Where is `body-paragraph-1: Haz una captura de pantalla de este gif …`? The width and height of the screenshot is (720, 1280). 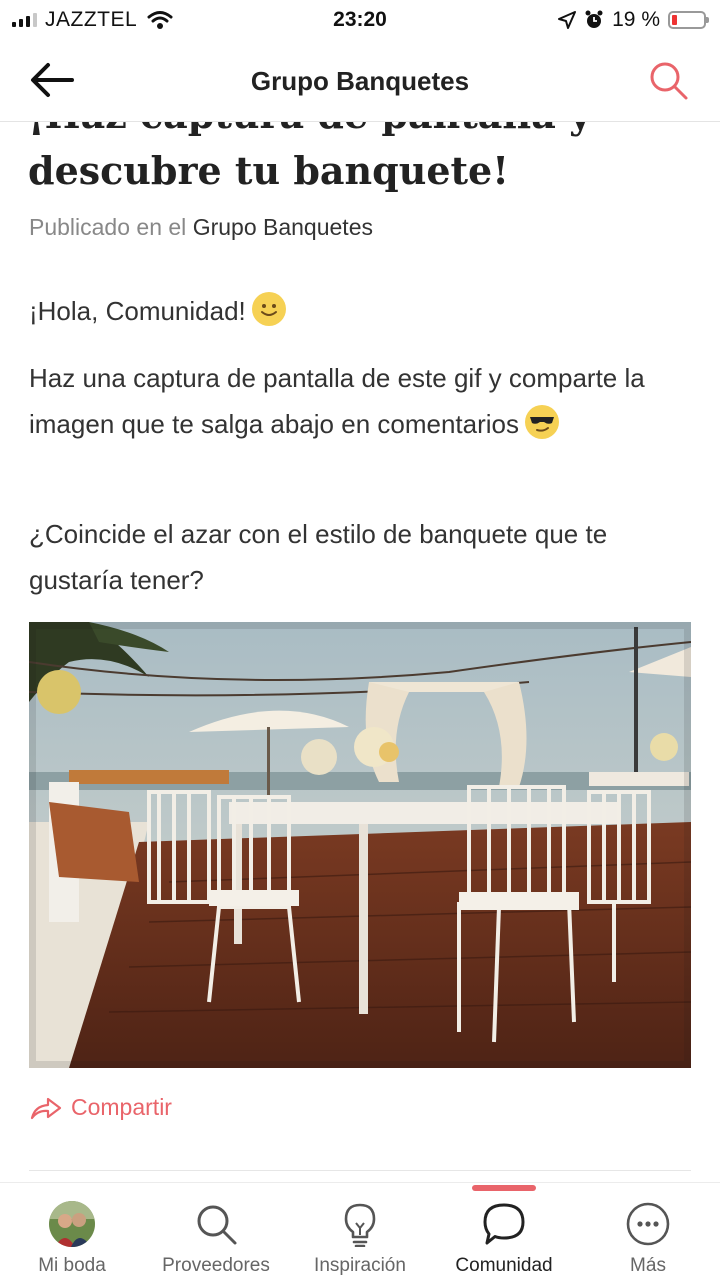
body-paragraph-1: Haz una captura de pantalla de este gif … is located at coordinates (364, 401).